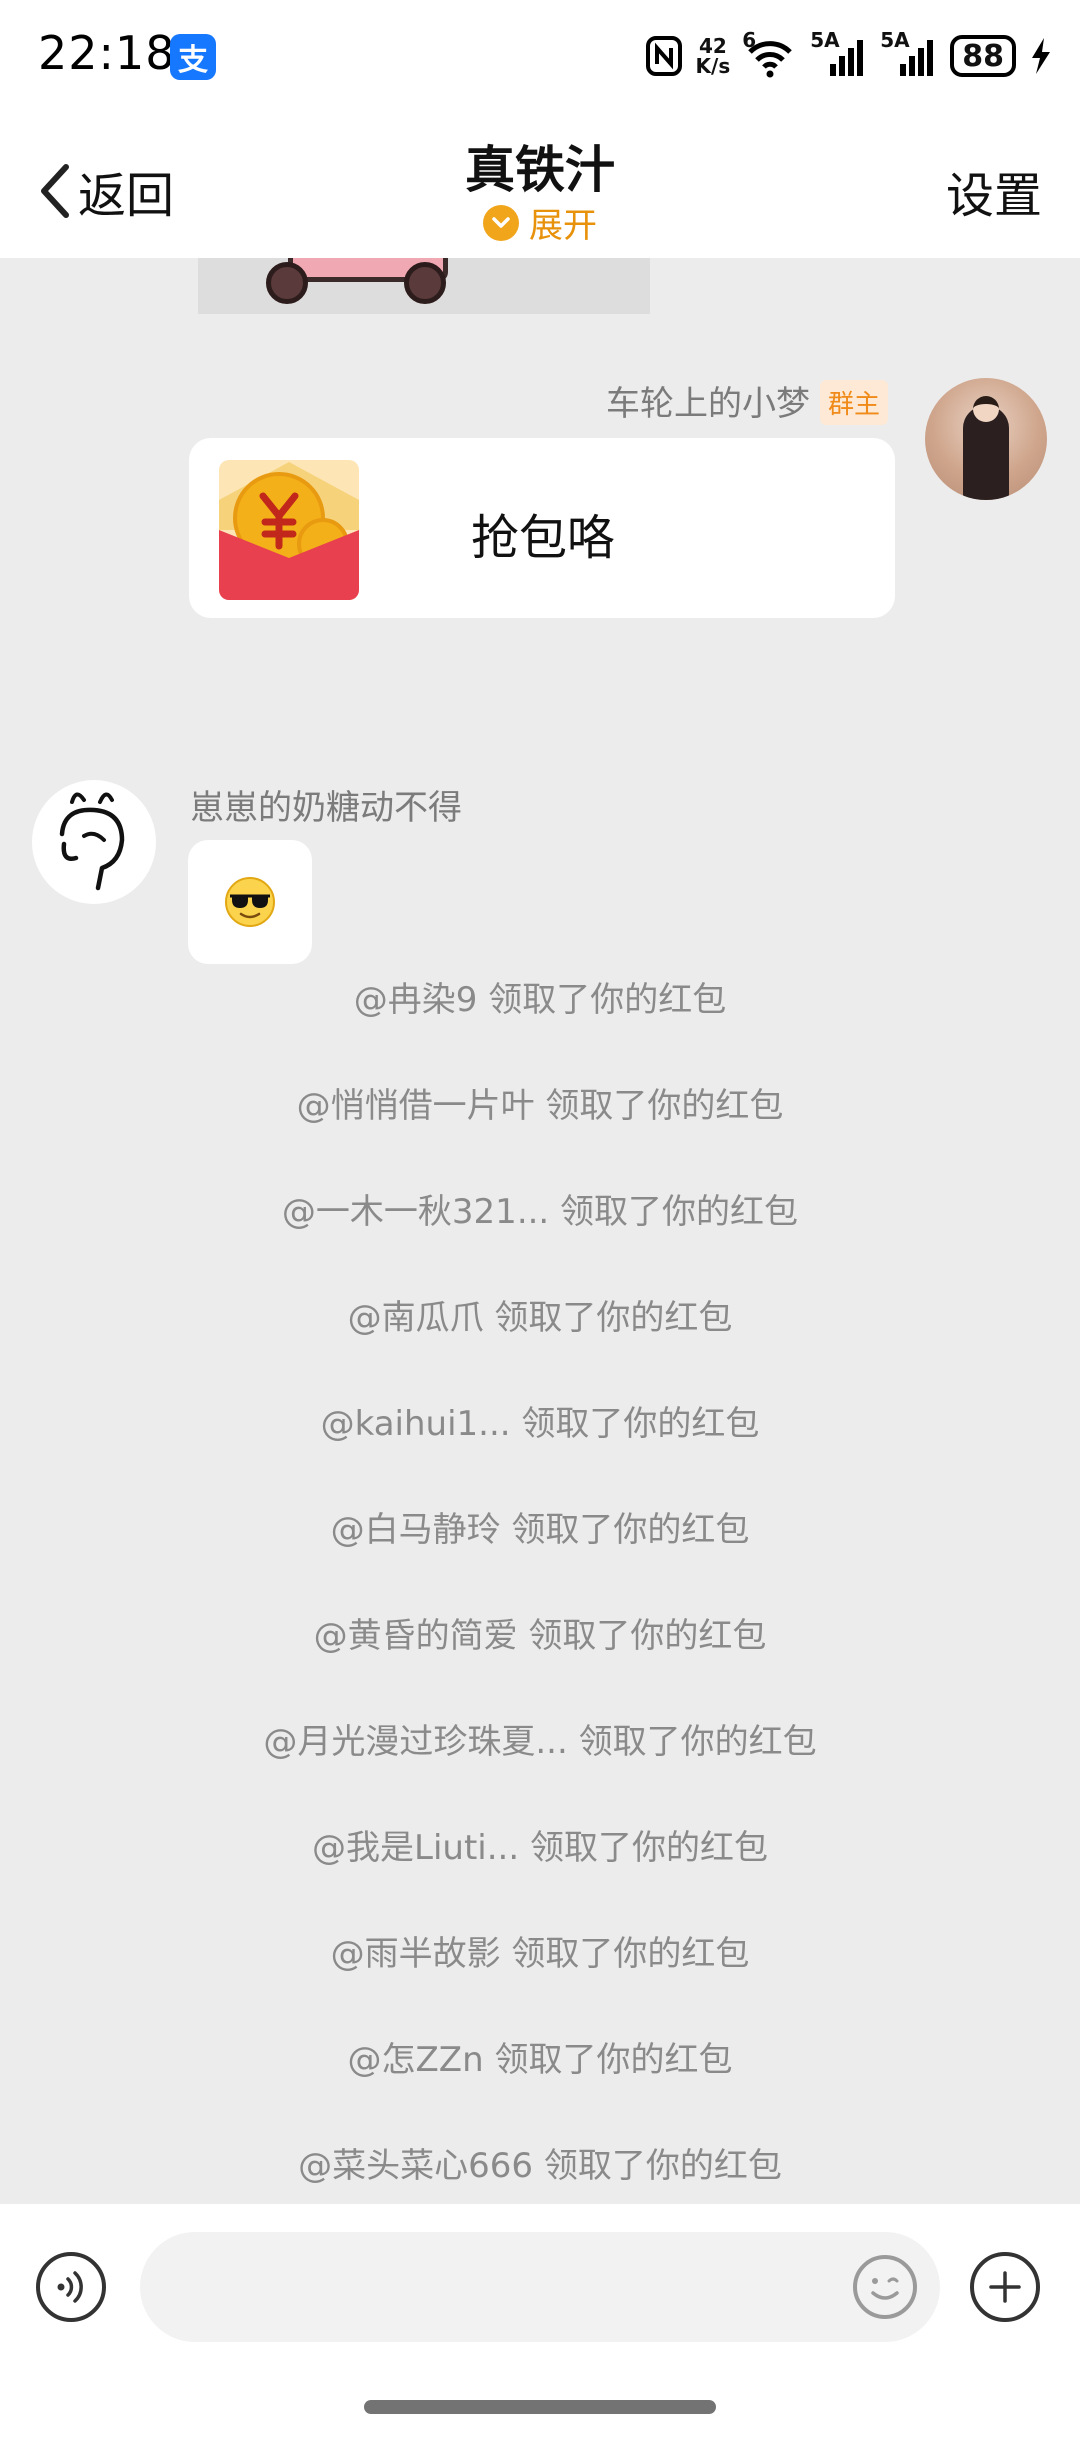  Describe the element at coordinates (540, 1530) in the screenshot. I see `system-notice: @白马静玲 领取了你的红包` at that location.